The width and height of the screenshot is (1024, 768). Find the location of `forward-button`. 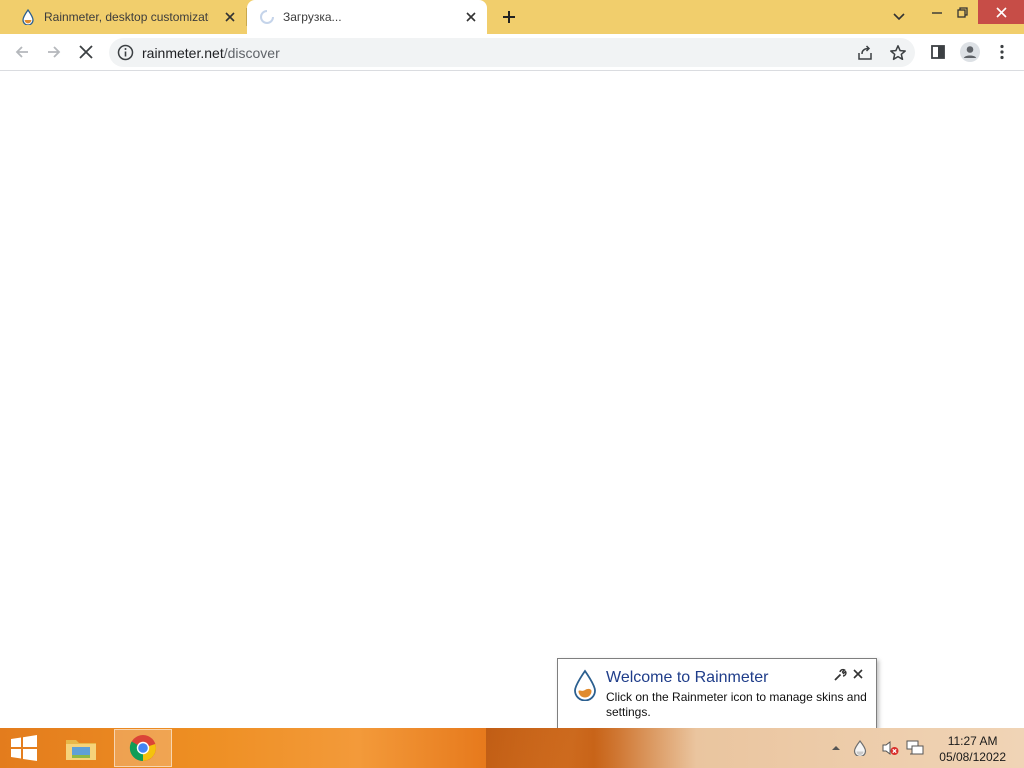

forward-button is located at coordinates (54, 52).